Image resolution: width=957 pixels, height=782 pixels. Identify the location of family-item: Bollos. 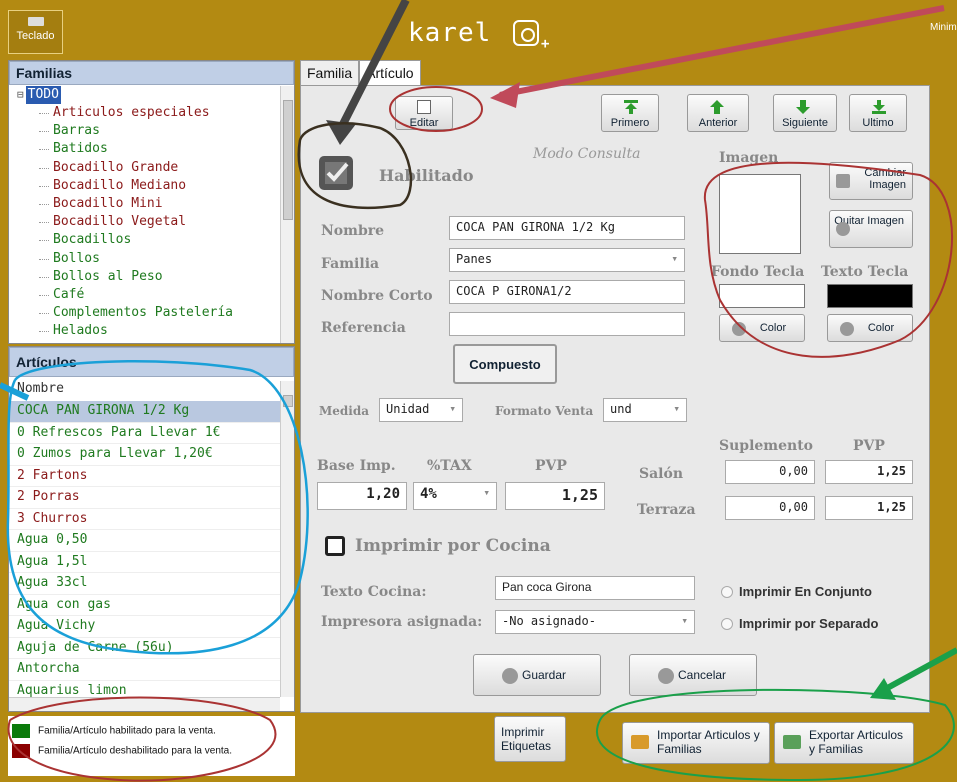
(148, 259).